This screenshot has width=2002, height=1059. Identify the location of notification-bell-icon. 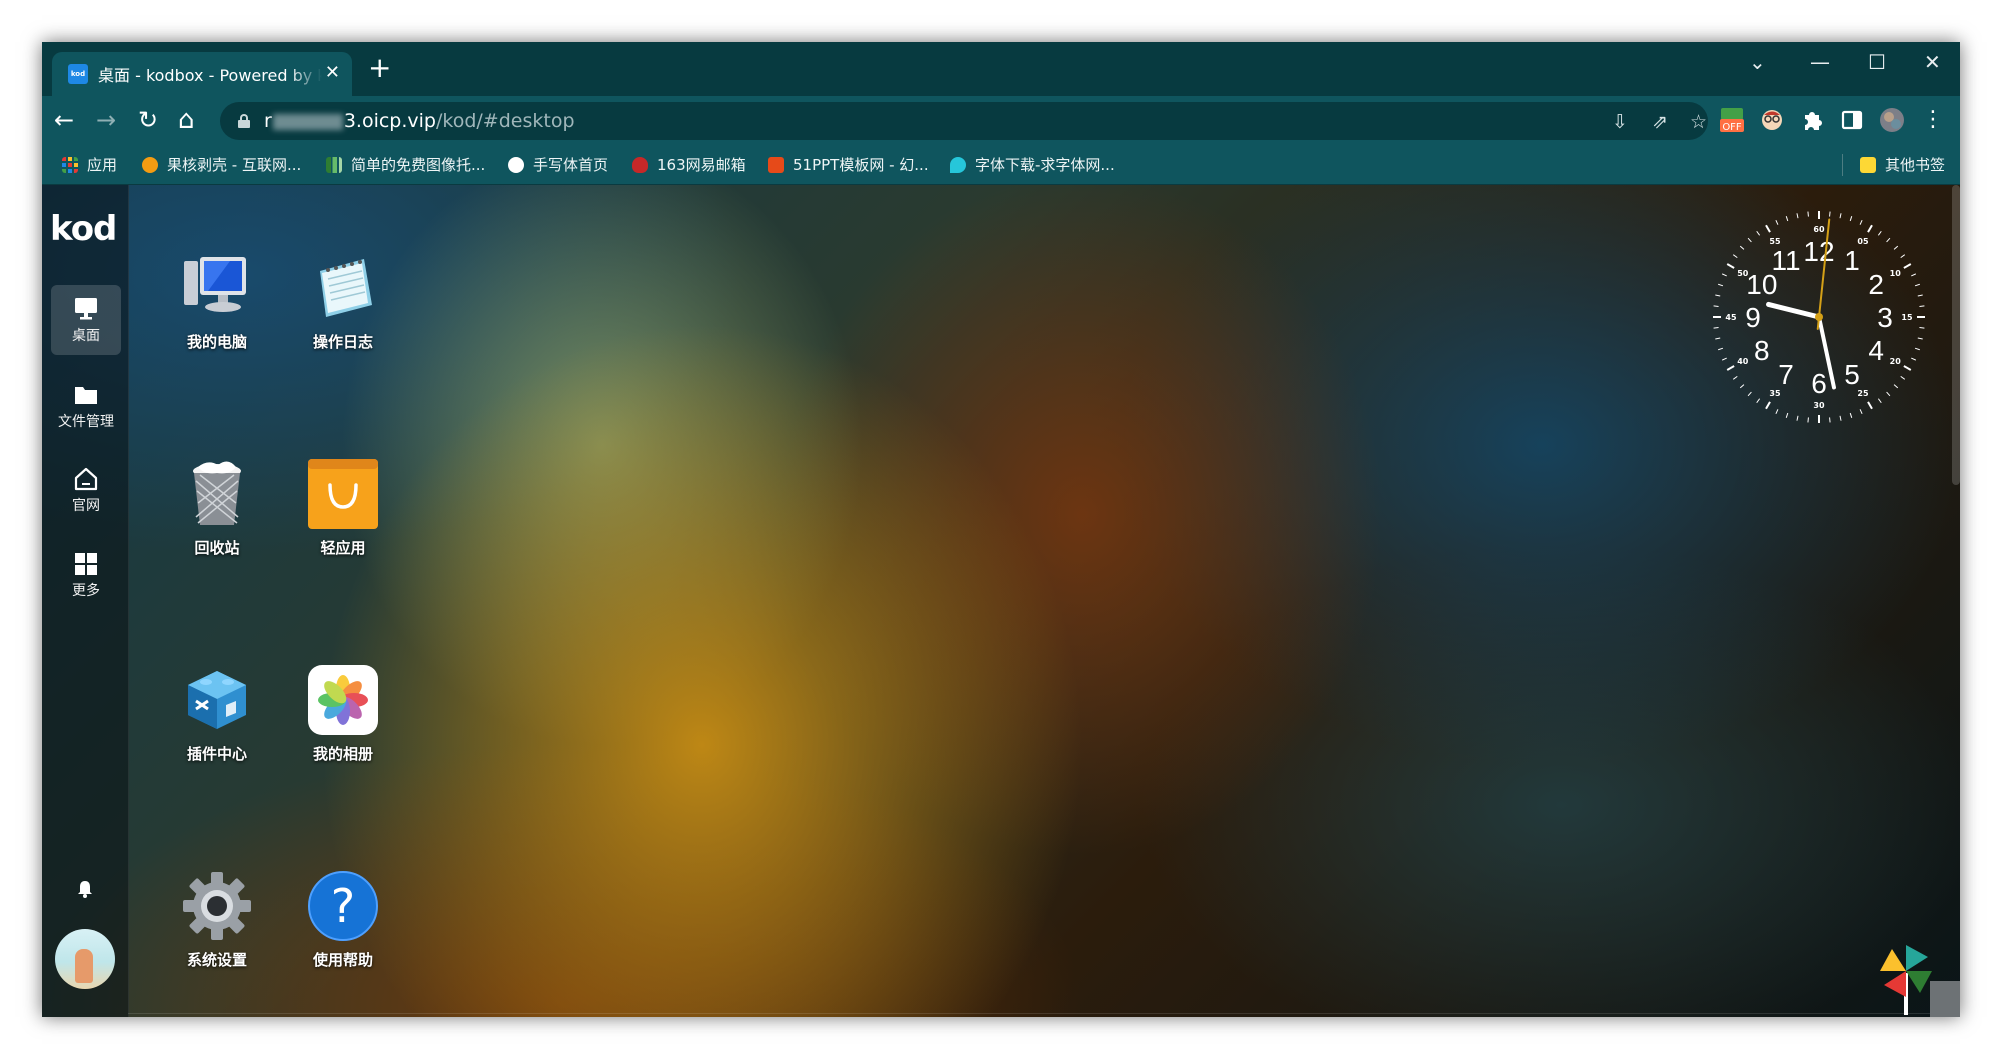
(85, 889).